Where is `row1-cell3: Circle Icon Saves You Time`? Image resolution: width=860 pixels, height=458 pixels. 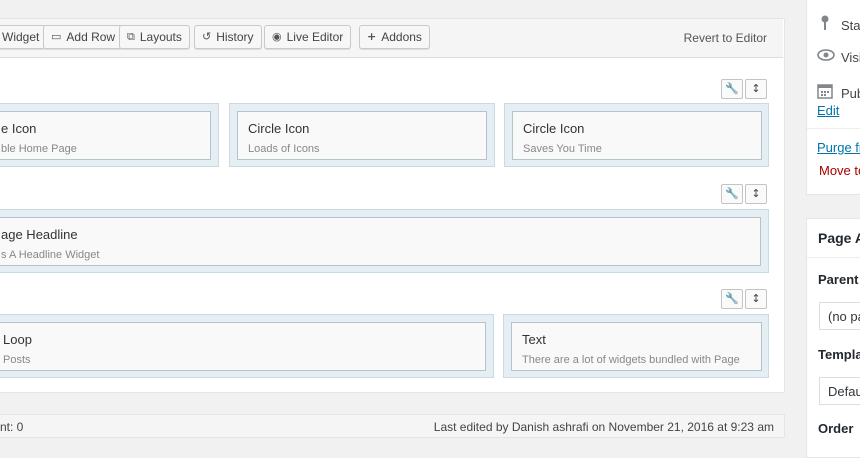 row1-cell3: Circle Icon Saves You Time is located at coordinates (636, 135).